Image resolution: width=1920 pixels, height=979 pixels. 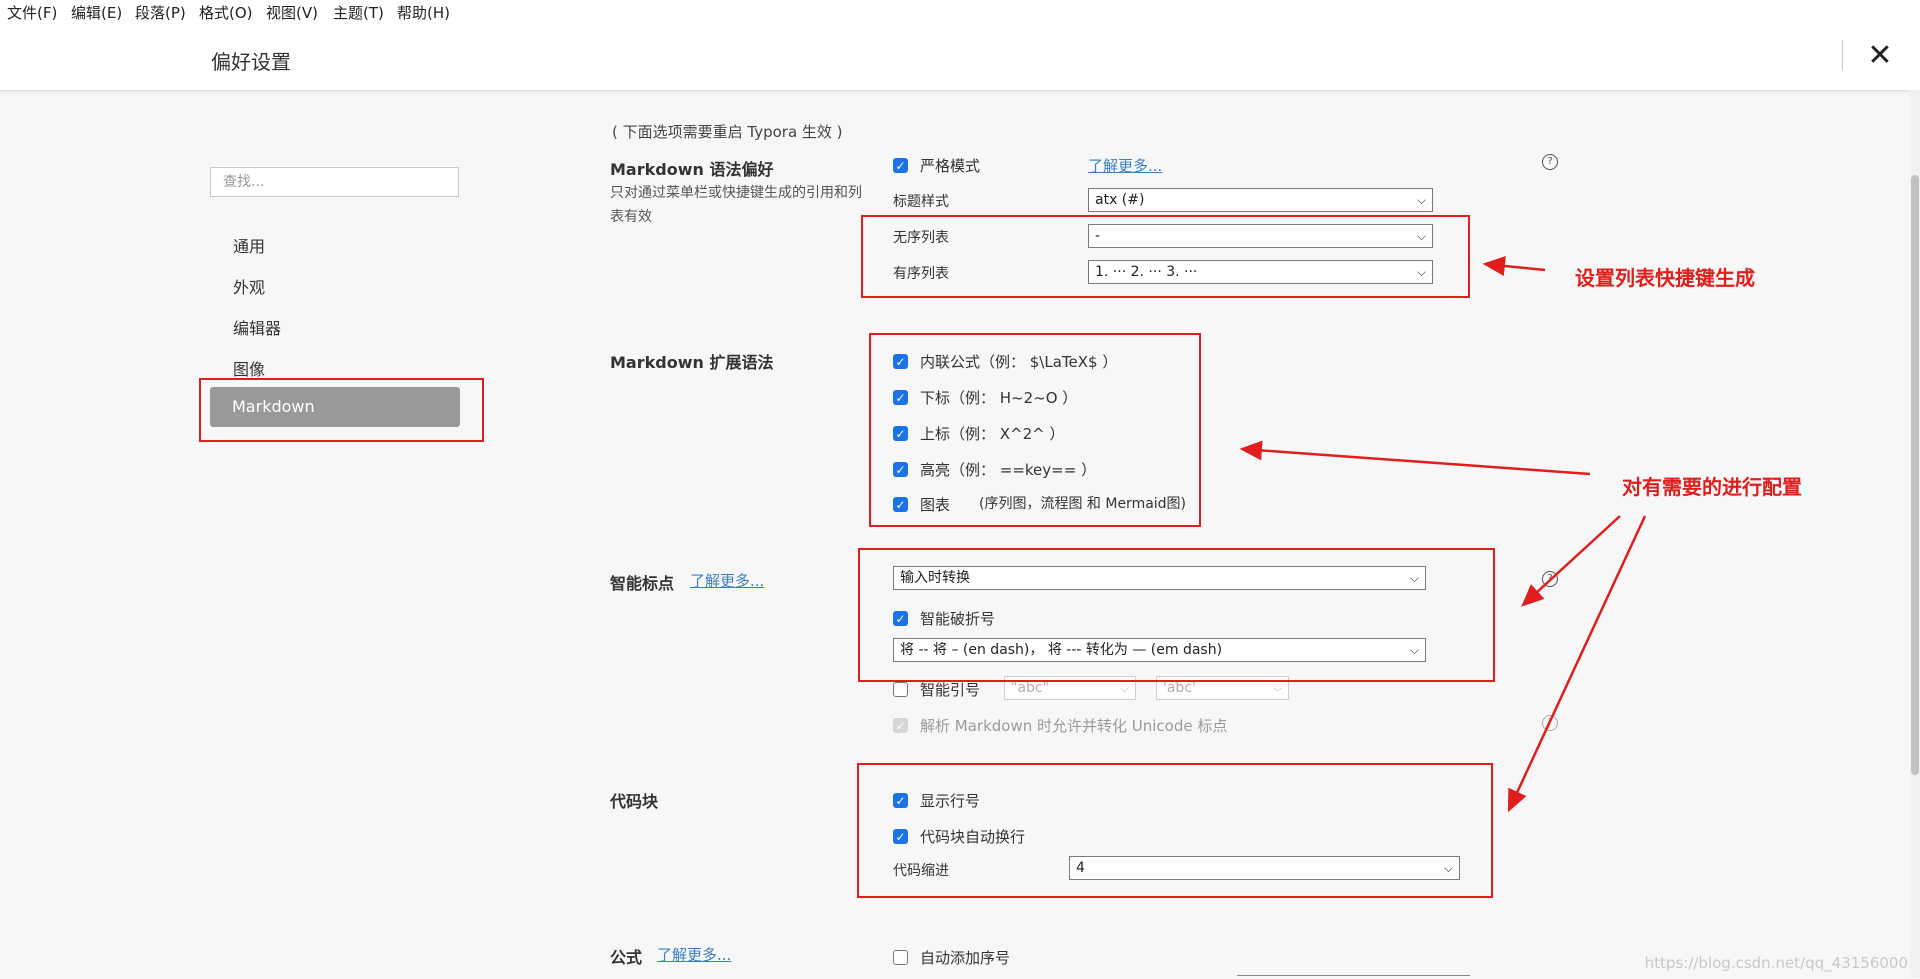 What do you see at coordinates (249, 245) in the screenshot?
I see `sidebar-item-general: 通用` at bounding box center [249, 245].